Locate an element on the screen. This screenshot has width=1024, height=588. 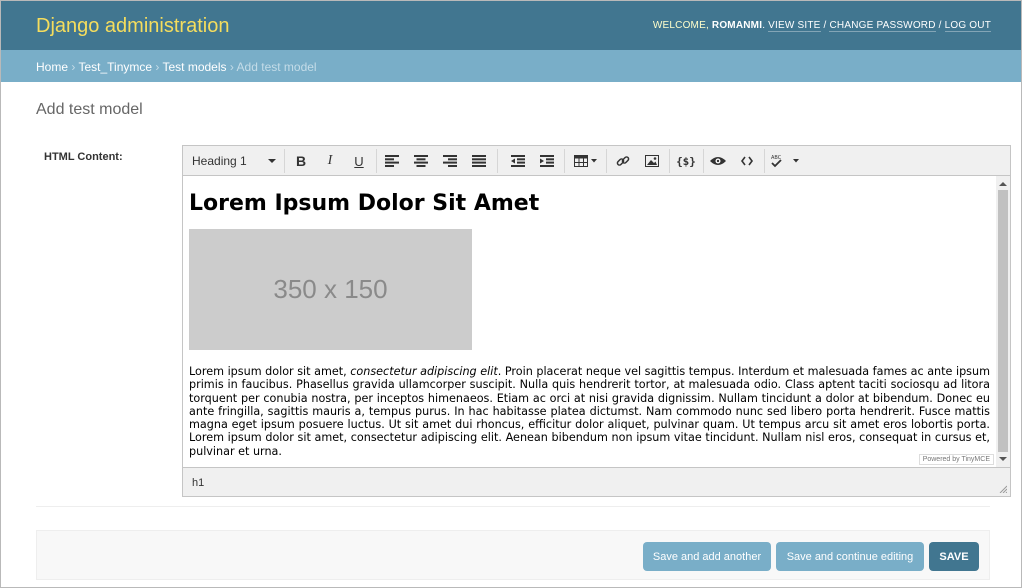
paragraph-italic-text: consectetur adipiscing elit is located at coordinates (424, 371).